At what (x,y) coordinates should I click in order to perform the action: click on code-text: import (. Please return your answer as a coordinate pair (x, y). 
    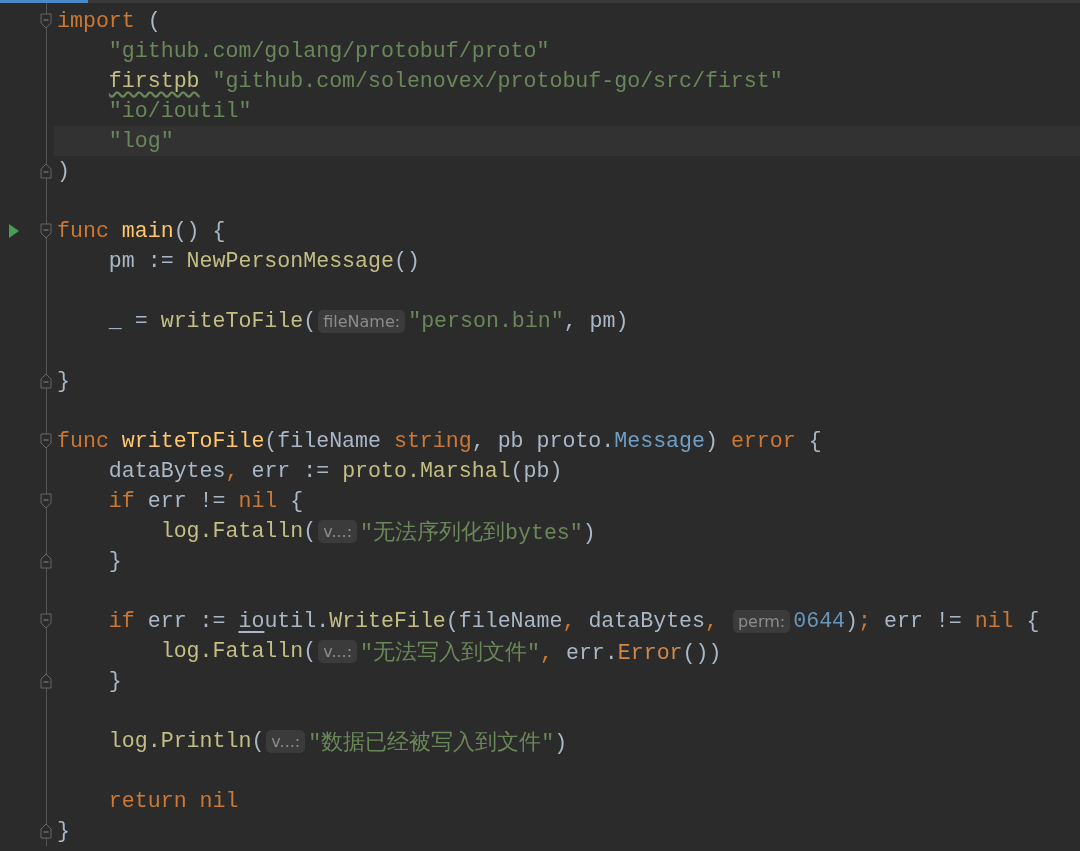
    Looking at the image, I should click on (109, 21).